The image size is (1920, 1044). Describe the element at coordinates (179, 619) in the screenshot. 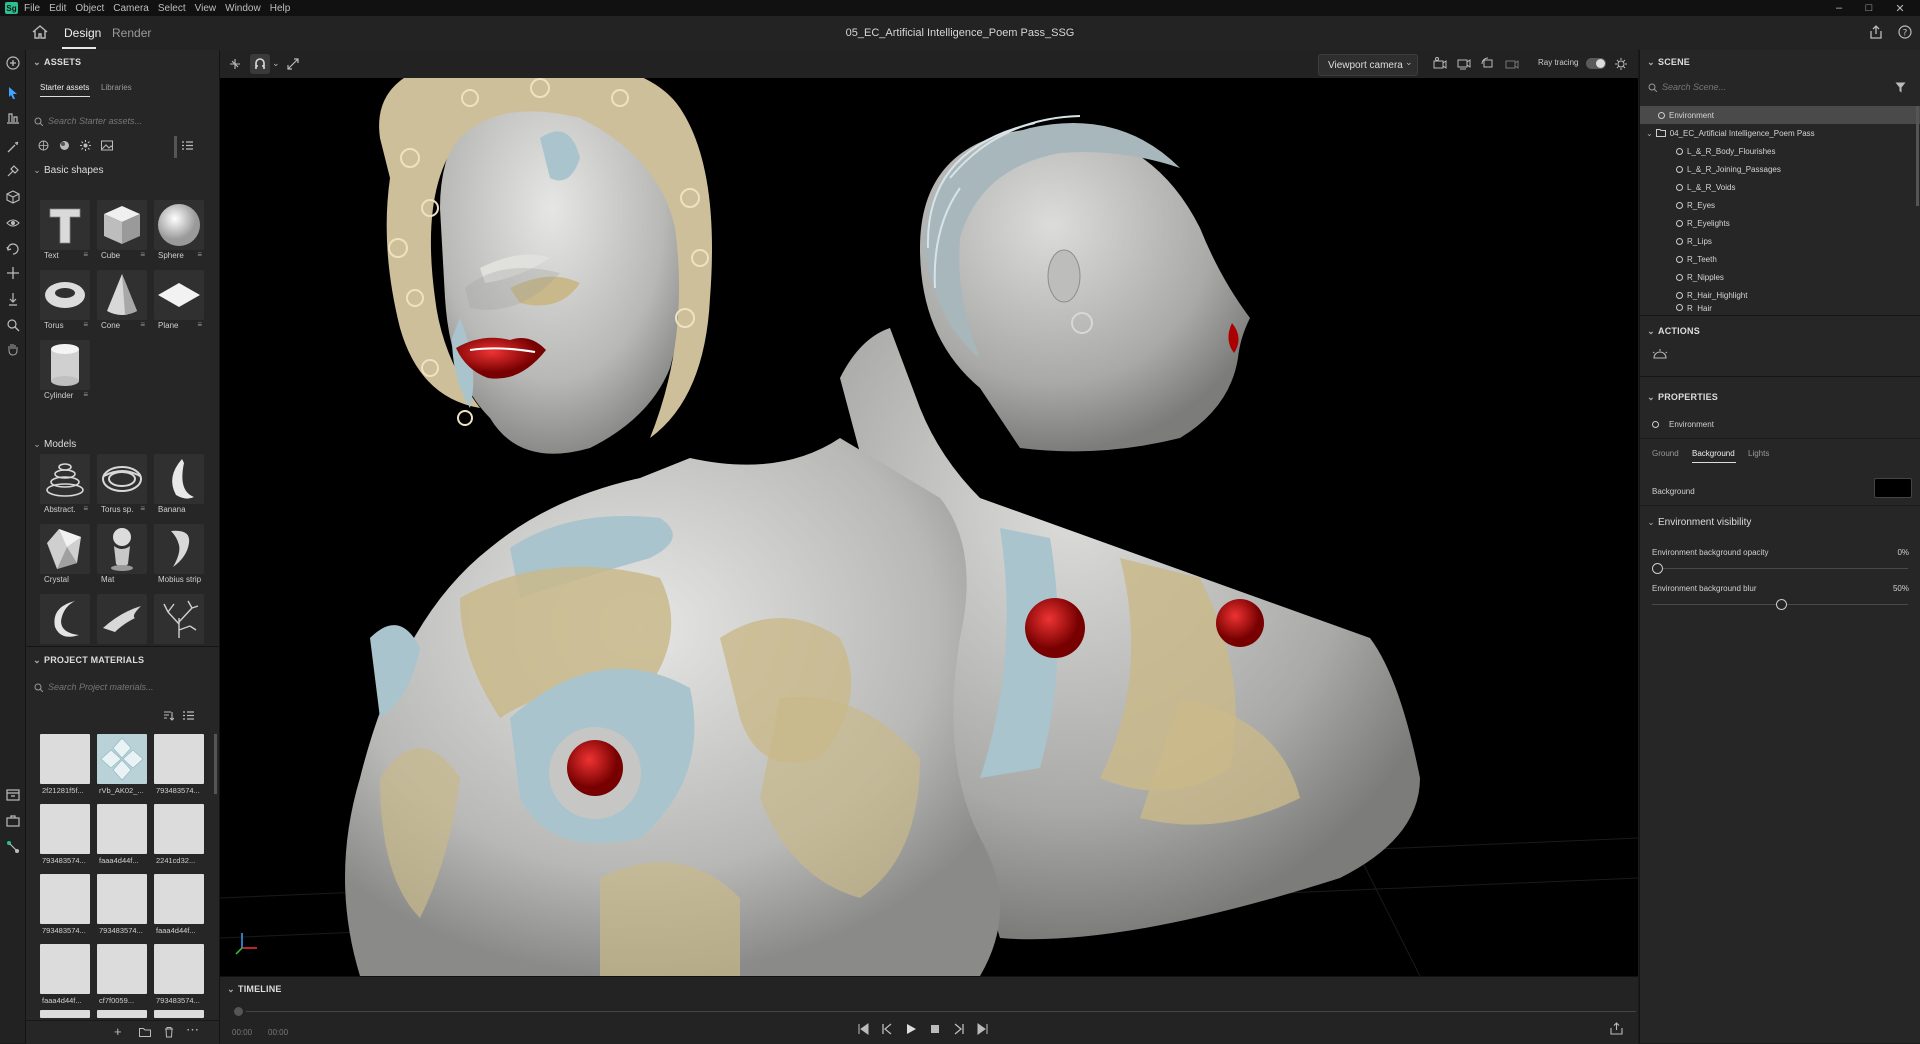

I see `model-tile-coral` at that location.